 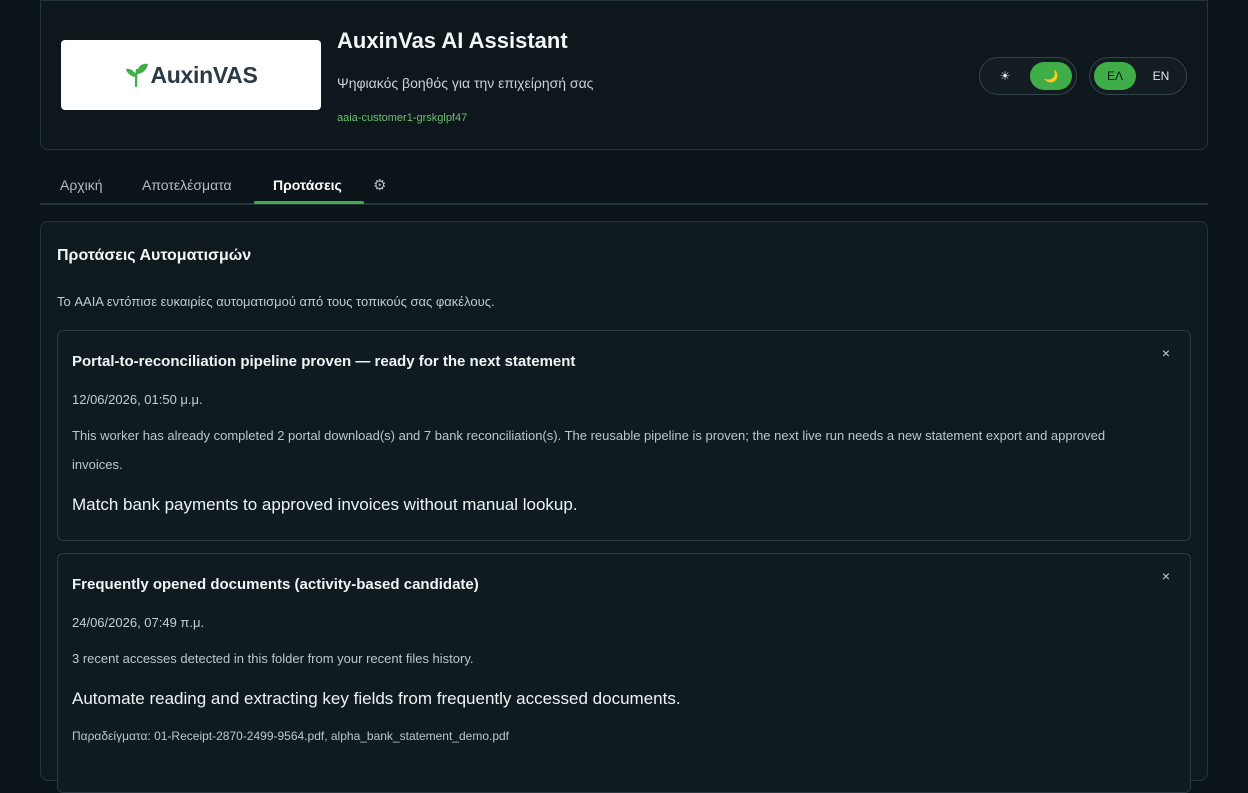 What do you see at coordinates (154, 255) in the screenshot?
I see `panel-title: Προτάσεις Αυτοματισμών` at bounding box center [154, 255].